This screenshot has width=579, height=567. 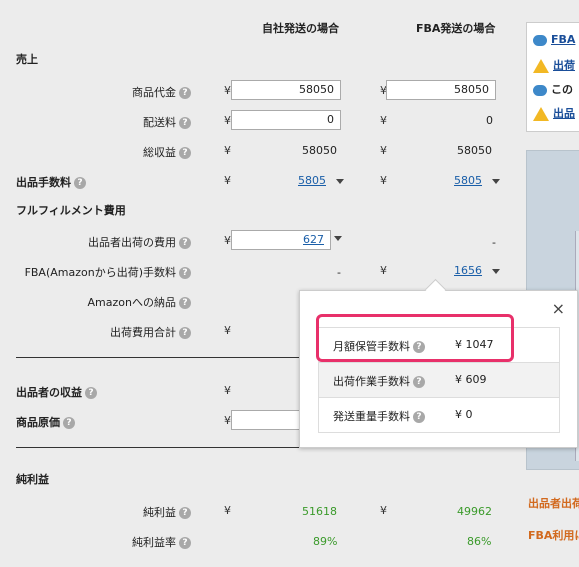 What do you see at coordinates (474, 150) in the screenshot?
I see `total-revenue-fba-value: 58050` at bounding box center [474, 150].